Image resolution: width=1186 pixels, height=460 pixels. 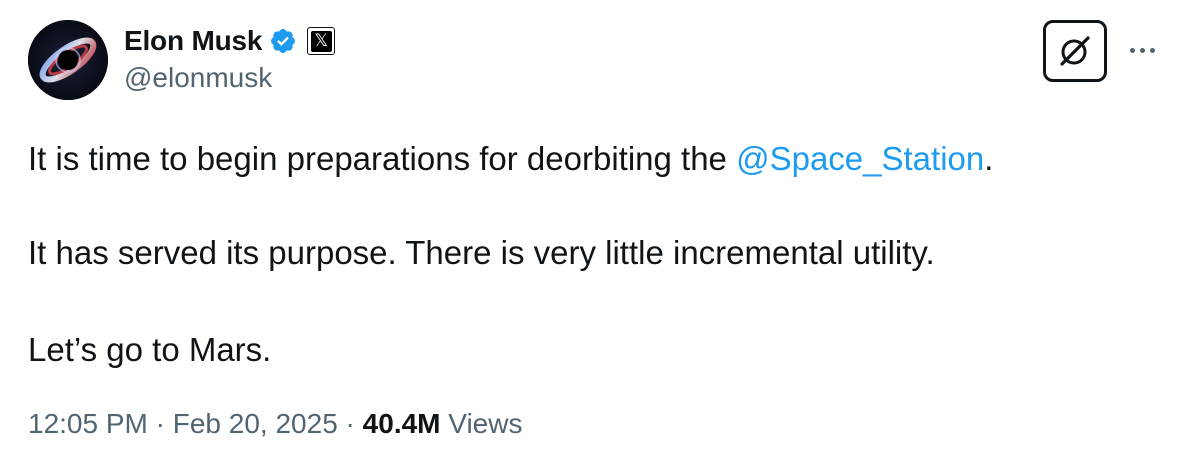 I want to click on tweet-meta: 12:05 PM · Feb 20, 2025 · 40.4M Views, so click(x=275, y=424).